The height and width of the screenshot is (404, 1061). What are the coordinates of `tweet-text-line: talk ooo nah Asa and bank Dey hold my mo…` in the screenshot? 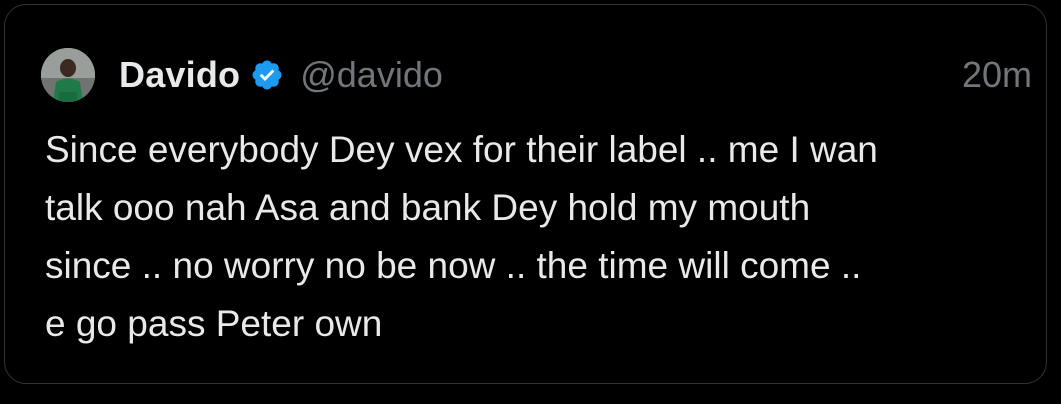 It's located at (428, 207).